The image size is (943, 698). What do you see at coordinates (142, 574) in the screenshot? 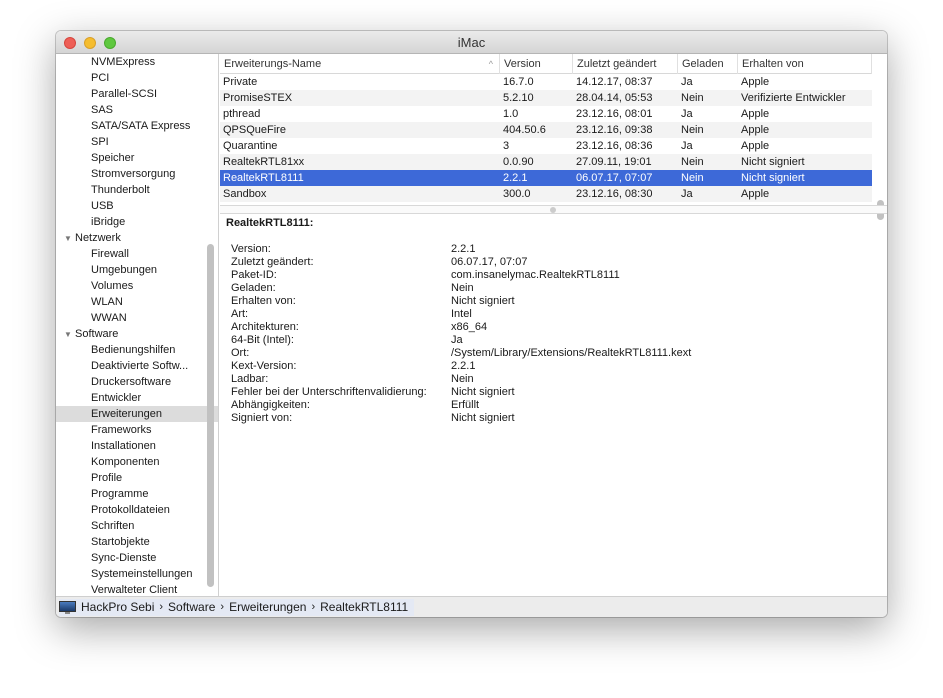
I see `sidebar-item-label: Systemeinstellungen` at bounding box center [142, 574].